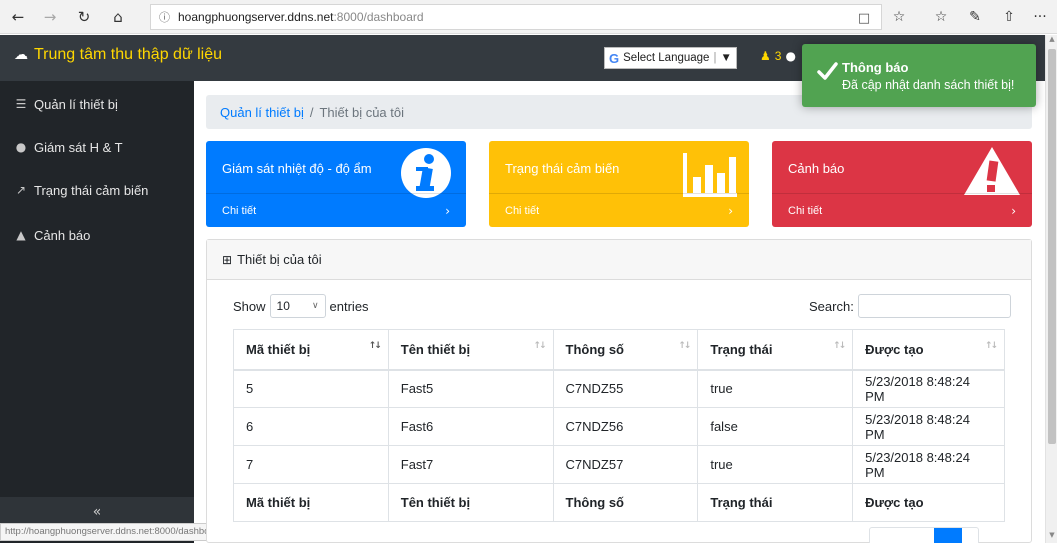 This screenshot has height=543, width=1057. Describe the element at coordinates (619, 184) in the screenshot. I see `card-sensor-status: Trạng thái cảm biến Chi tiết ›` at that location.